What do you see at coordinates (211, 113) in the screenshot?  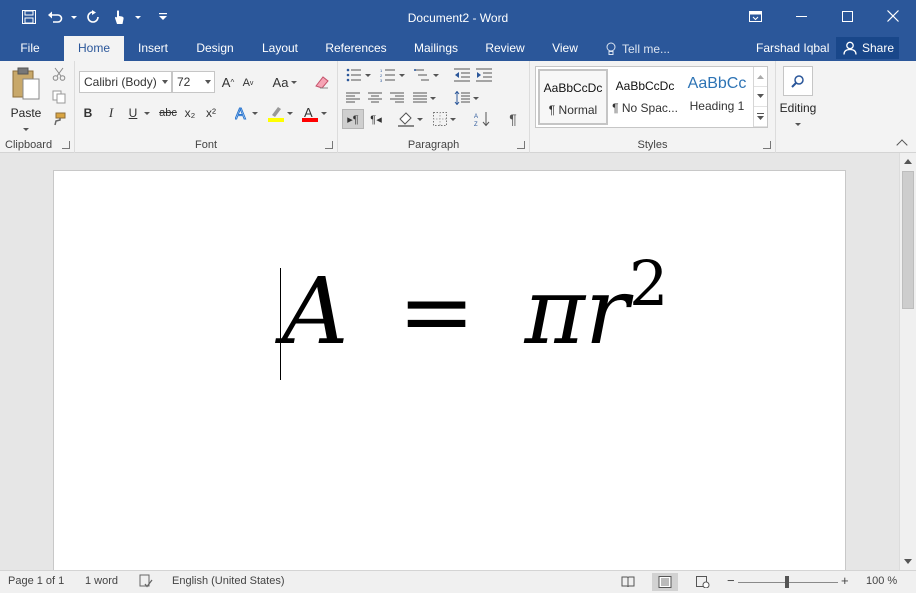 I see `superscript-button: x²` at bounding box center [211, 113].